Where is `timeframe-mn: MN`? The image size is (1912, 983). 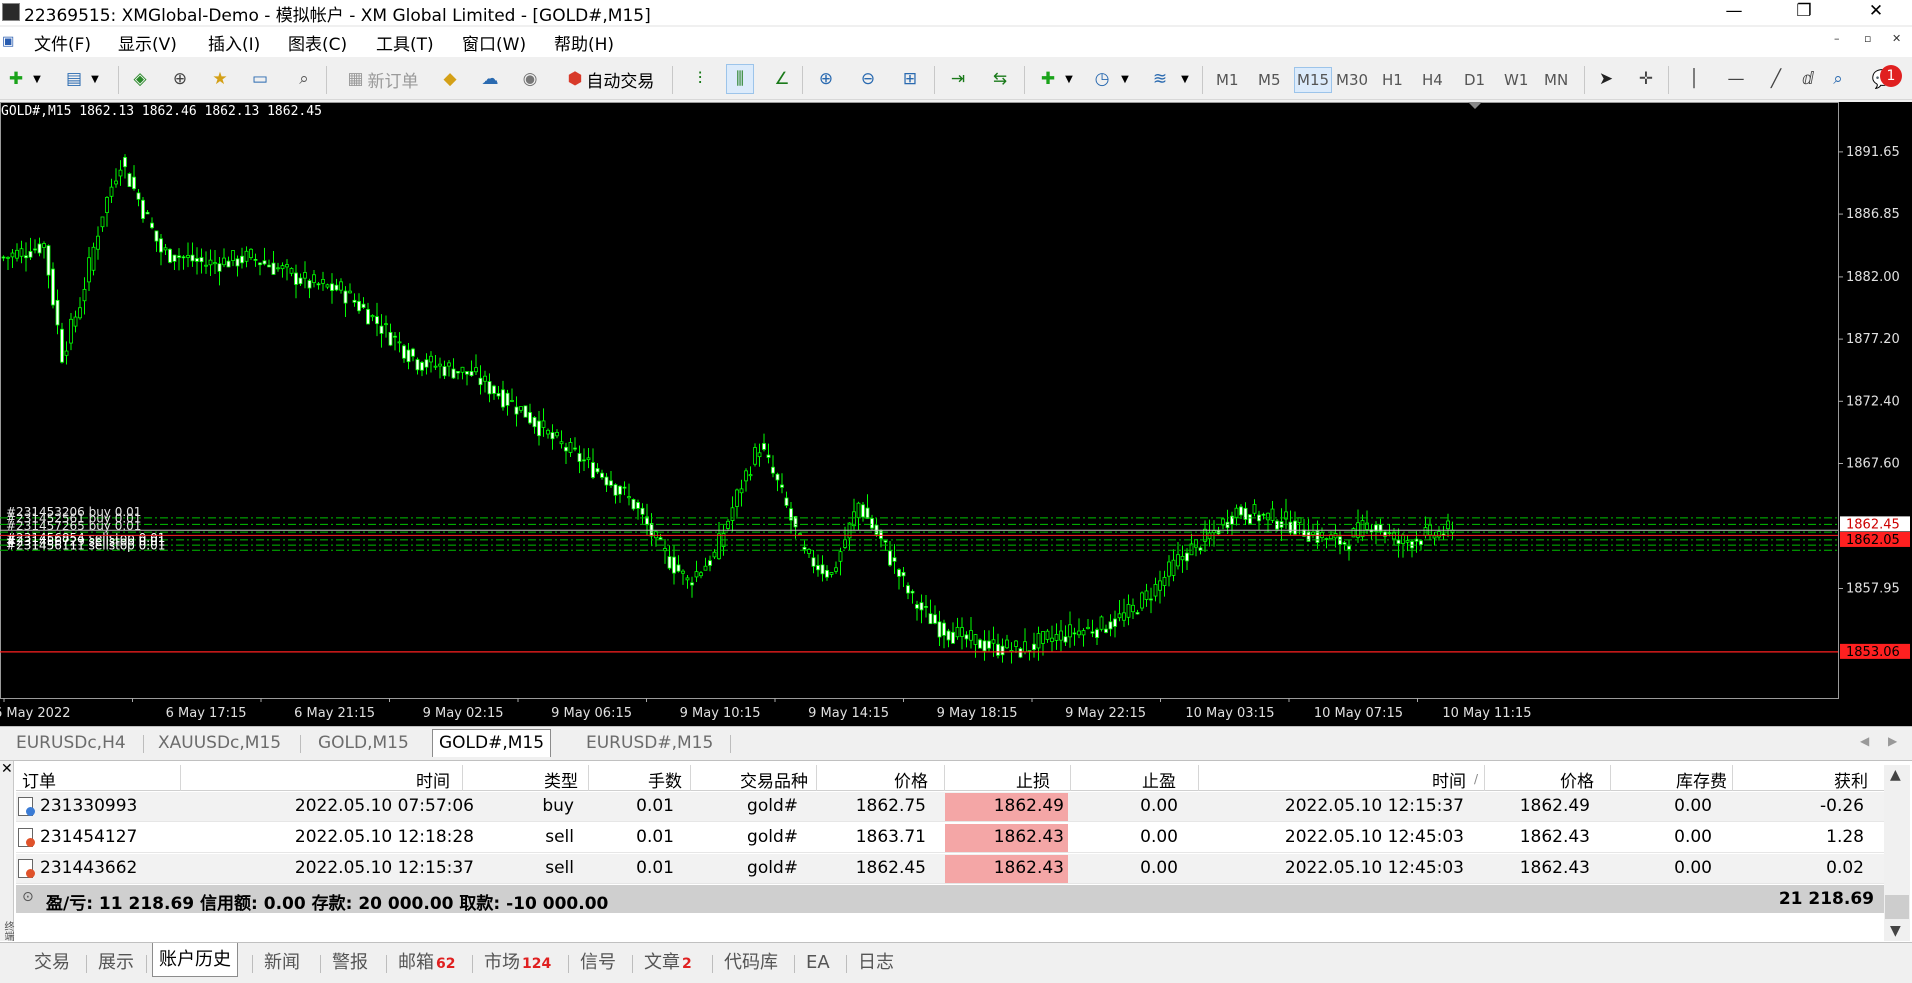
timeframe-mn: MN is located at coordinates (1556, 80).